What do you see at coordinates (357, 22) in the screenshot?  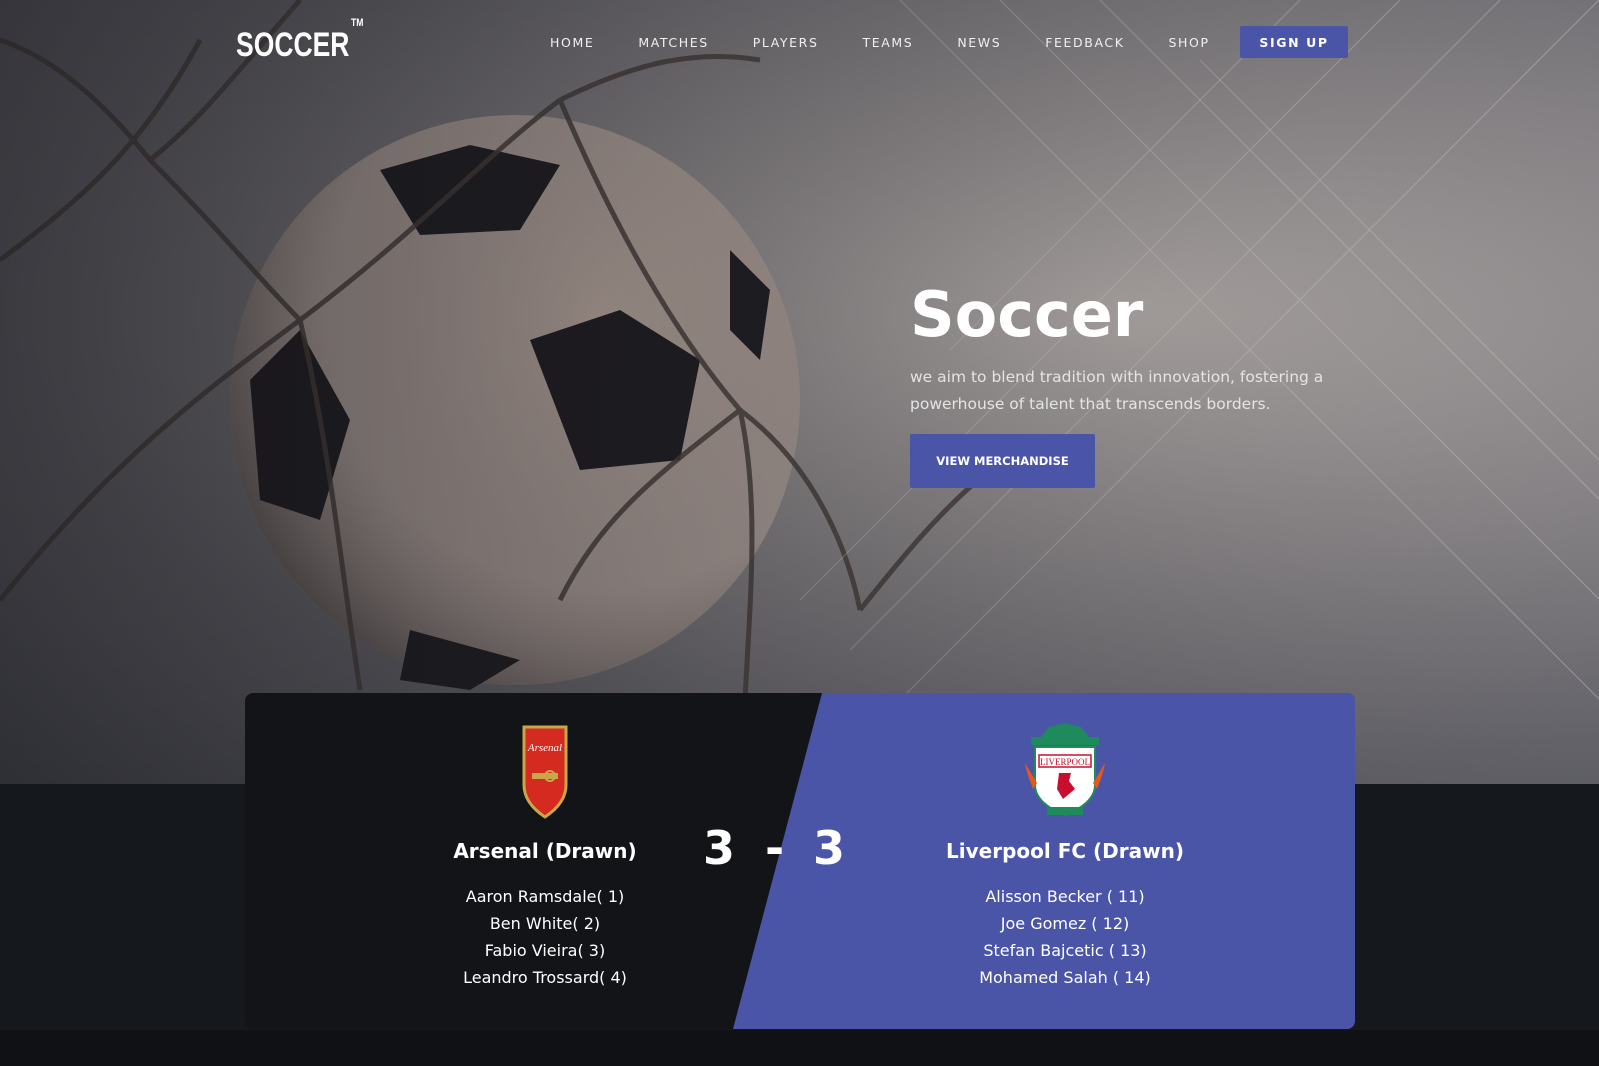 I see `trademark-mark: TM` at bounding box center [357, 22].